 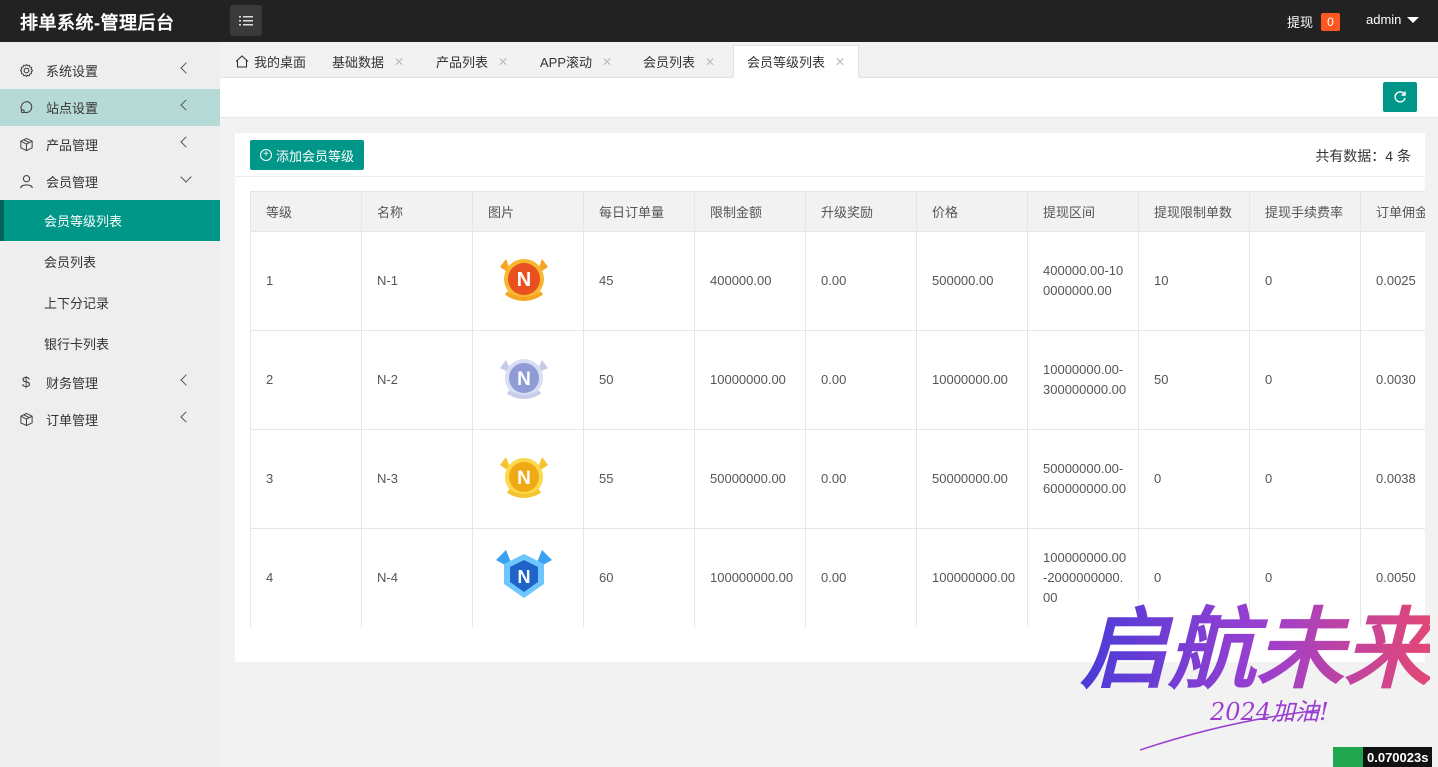 What do you see at coordinates (72, 182) in the screenshot?
I see `sidebar-item-label: 会员管理` at bounding box center [72, 182].